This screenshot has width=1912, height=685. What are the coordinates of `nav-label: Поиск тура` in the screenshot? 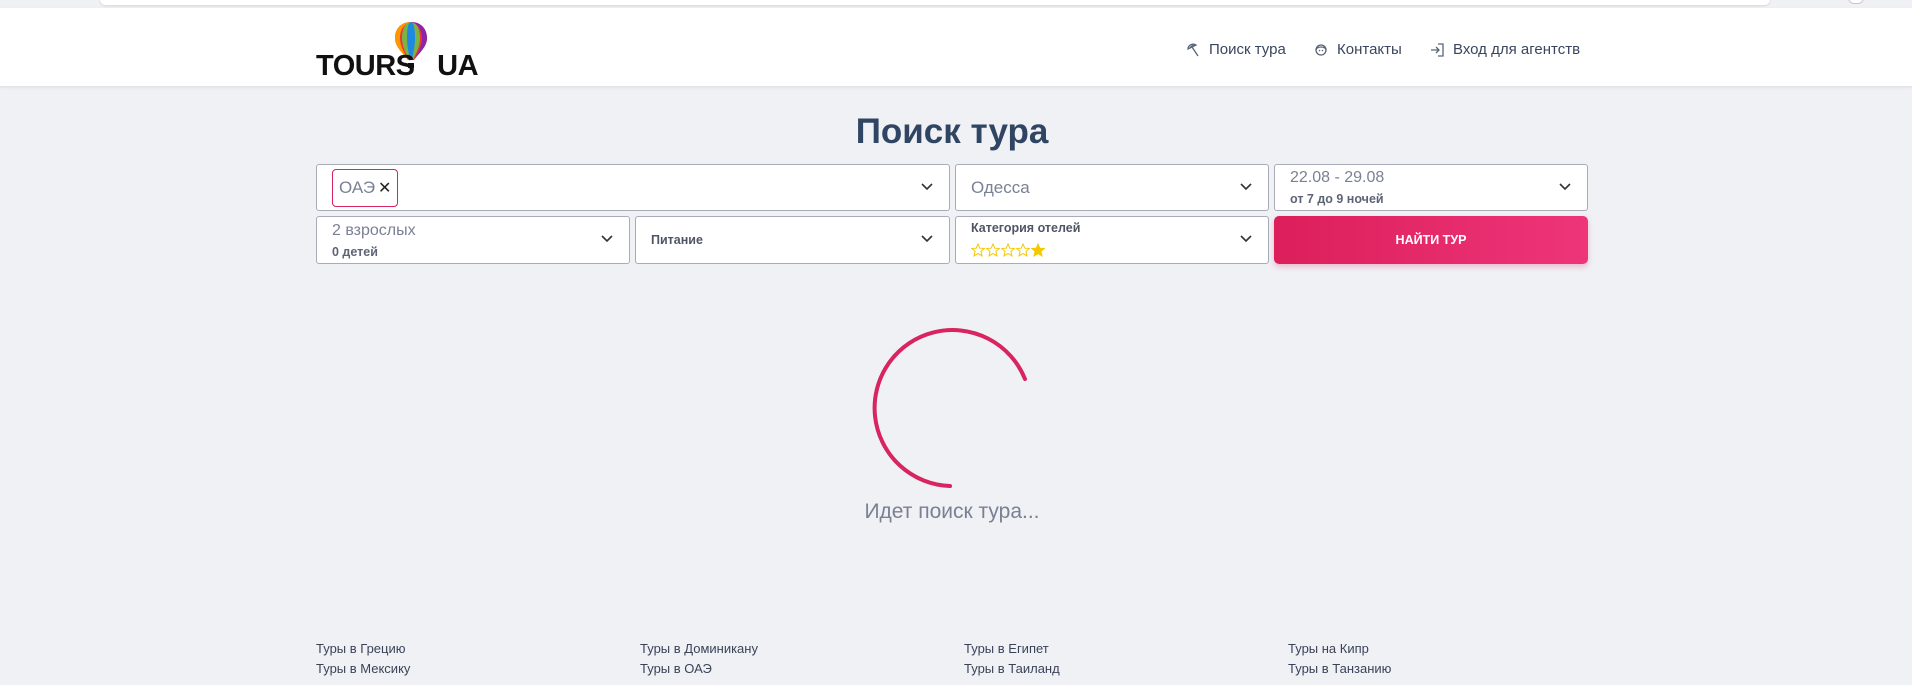 It's located at (1247, 49).